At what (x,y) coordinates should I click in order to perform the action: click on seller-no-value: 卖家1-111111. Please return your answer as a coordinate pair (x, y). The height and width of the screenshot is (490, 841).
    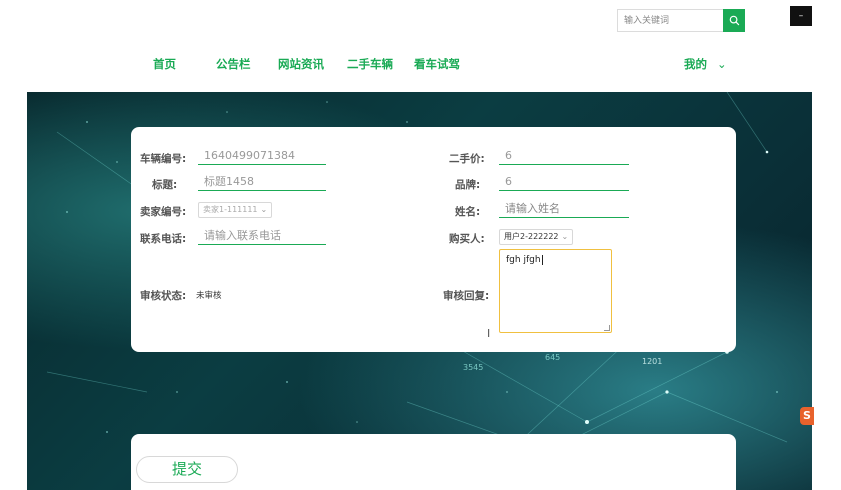
    Looking at the image, I should click on (230, 209).